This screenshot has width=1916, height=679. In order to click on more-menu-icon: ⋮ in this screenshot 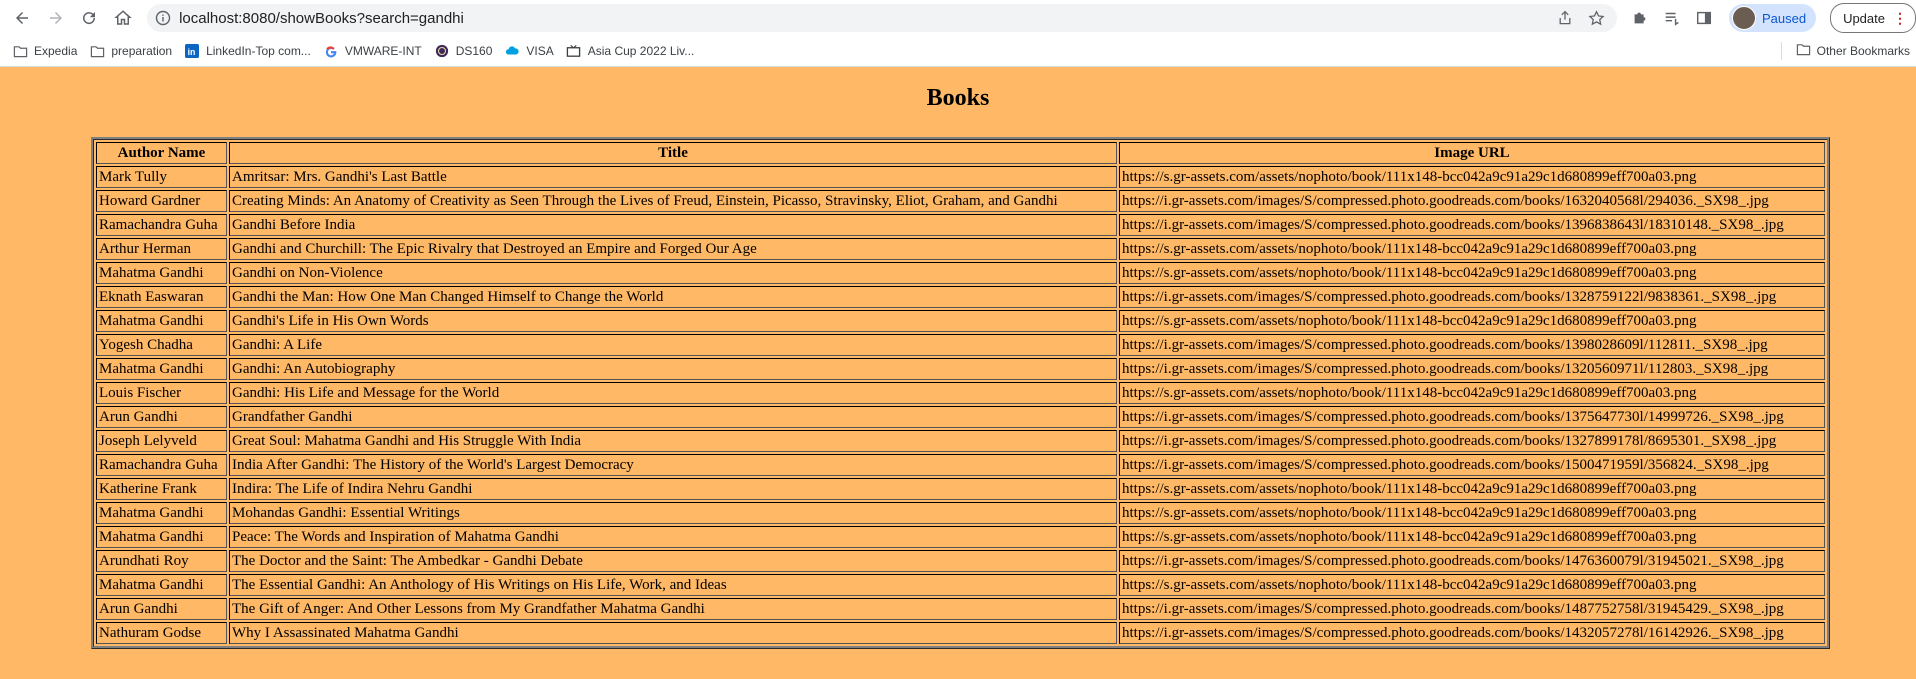, I will do `click(1900, 18)`.